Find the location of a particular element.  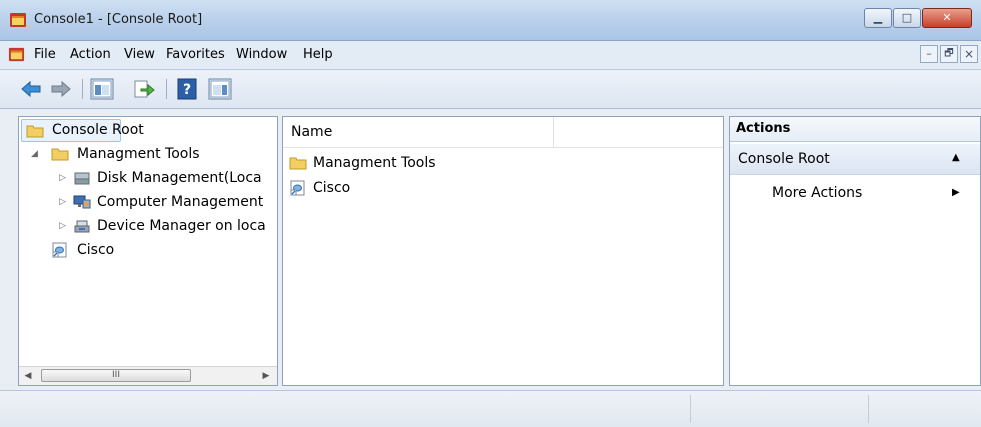

horizontal-scrollbar: ◀ III ▶ is located at coordinates (148, 375).